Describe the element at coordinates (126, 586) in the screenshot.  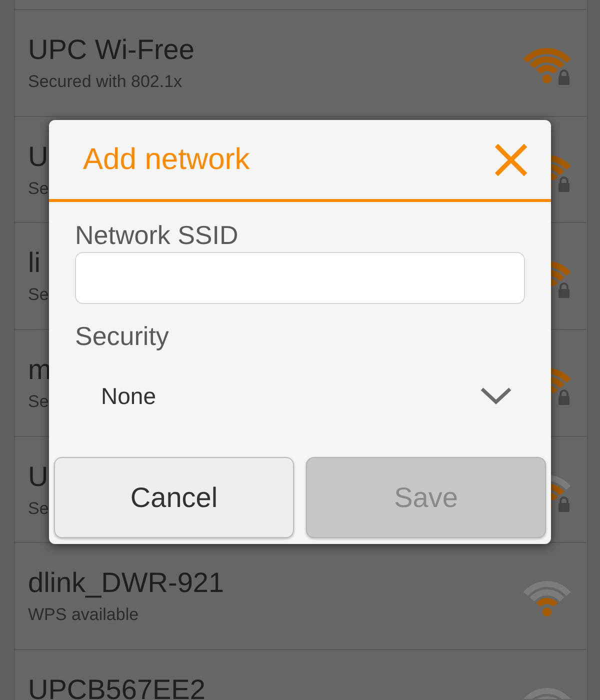
I see `network-name: dlink_DWR-921` at that location.